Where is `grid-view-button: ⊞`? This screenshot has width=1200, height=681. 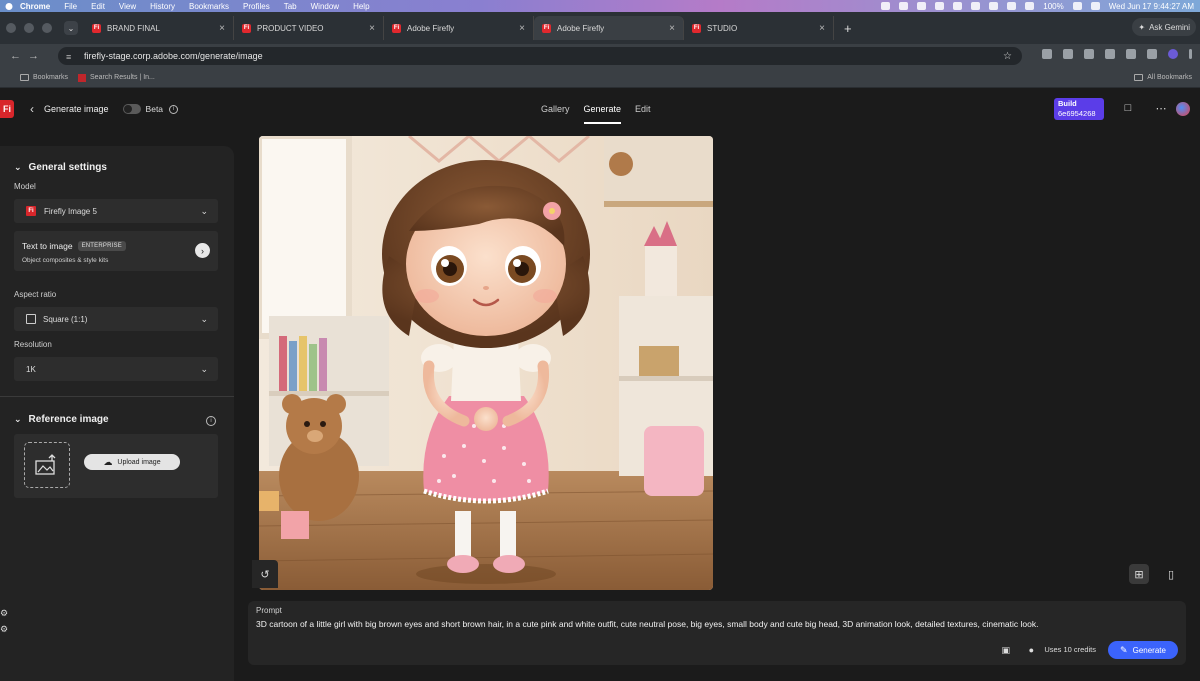 grid-view-button: ⊞ is located at coordinates (1139, 574).